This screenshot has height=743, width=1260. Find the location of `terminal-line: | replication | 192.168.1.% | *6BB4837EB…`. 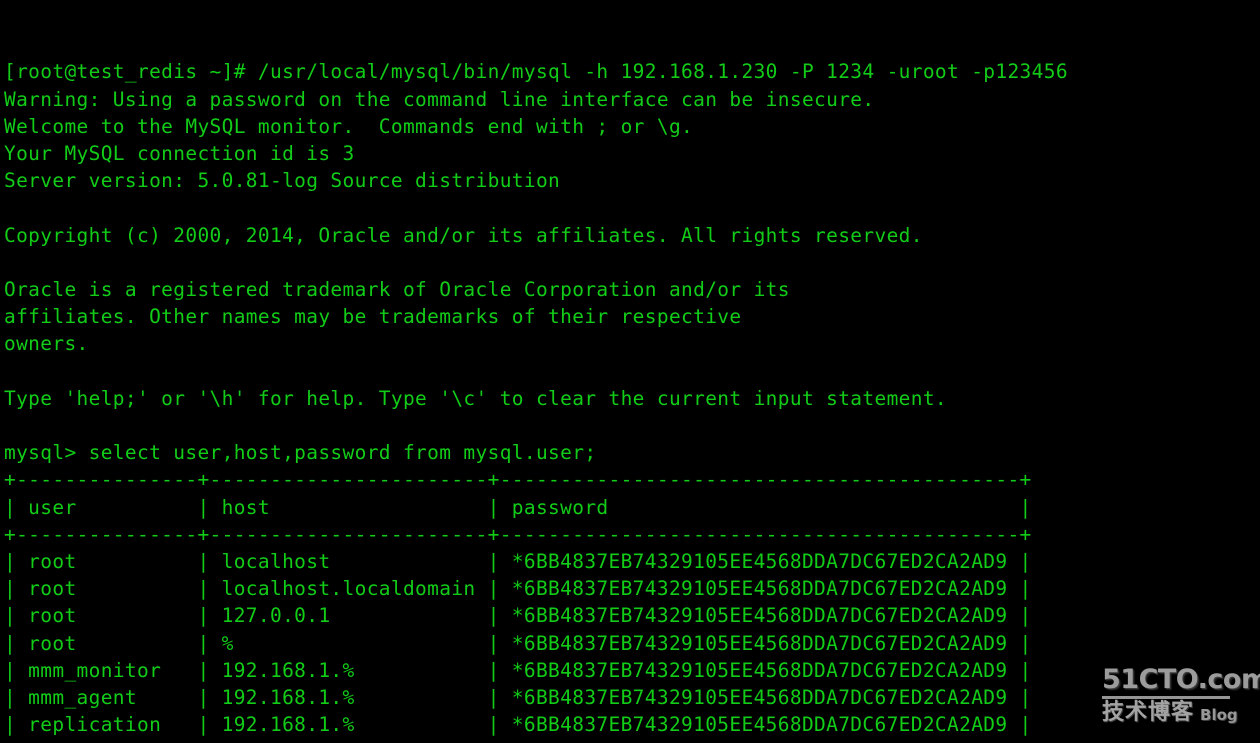

terminal-line: | replication | 192.168.1.% | *6BB4837EB… is located at coordinates (518, 725).